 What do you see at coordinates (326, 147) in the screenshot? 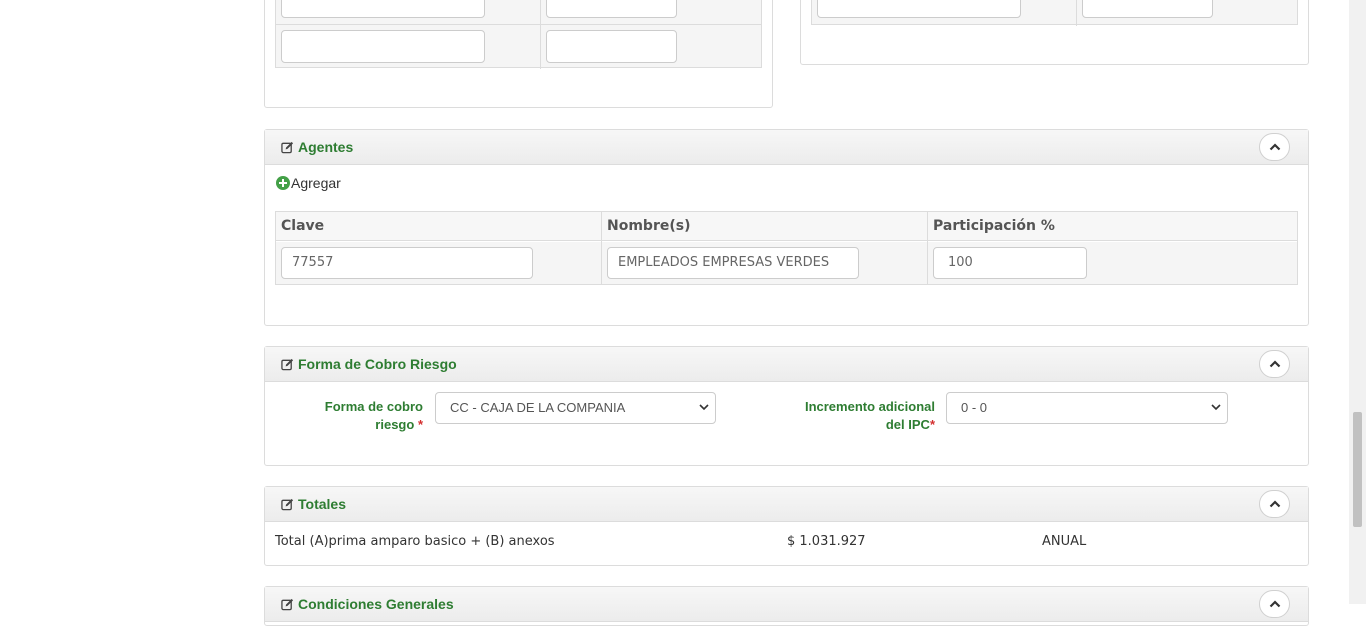
I see `agentes-title: Agentes` at bounding box center [326, 147].